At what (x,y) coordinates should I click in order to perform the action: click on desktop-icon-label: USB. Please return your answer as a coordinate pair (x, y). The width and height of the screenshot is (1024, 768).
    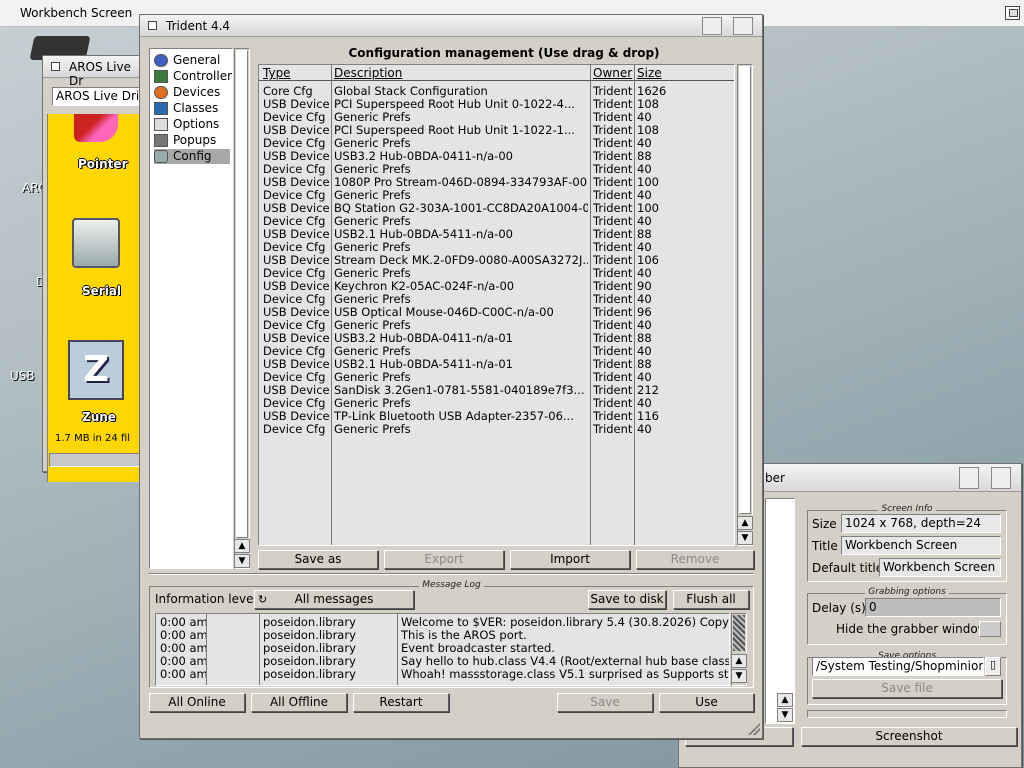
    Looking at the image, I should click on (22, 376).